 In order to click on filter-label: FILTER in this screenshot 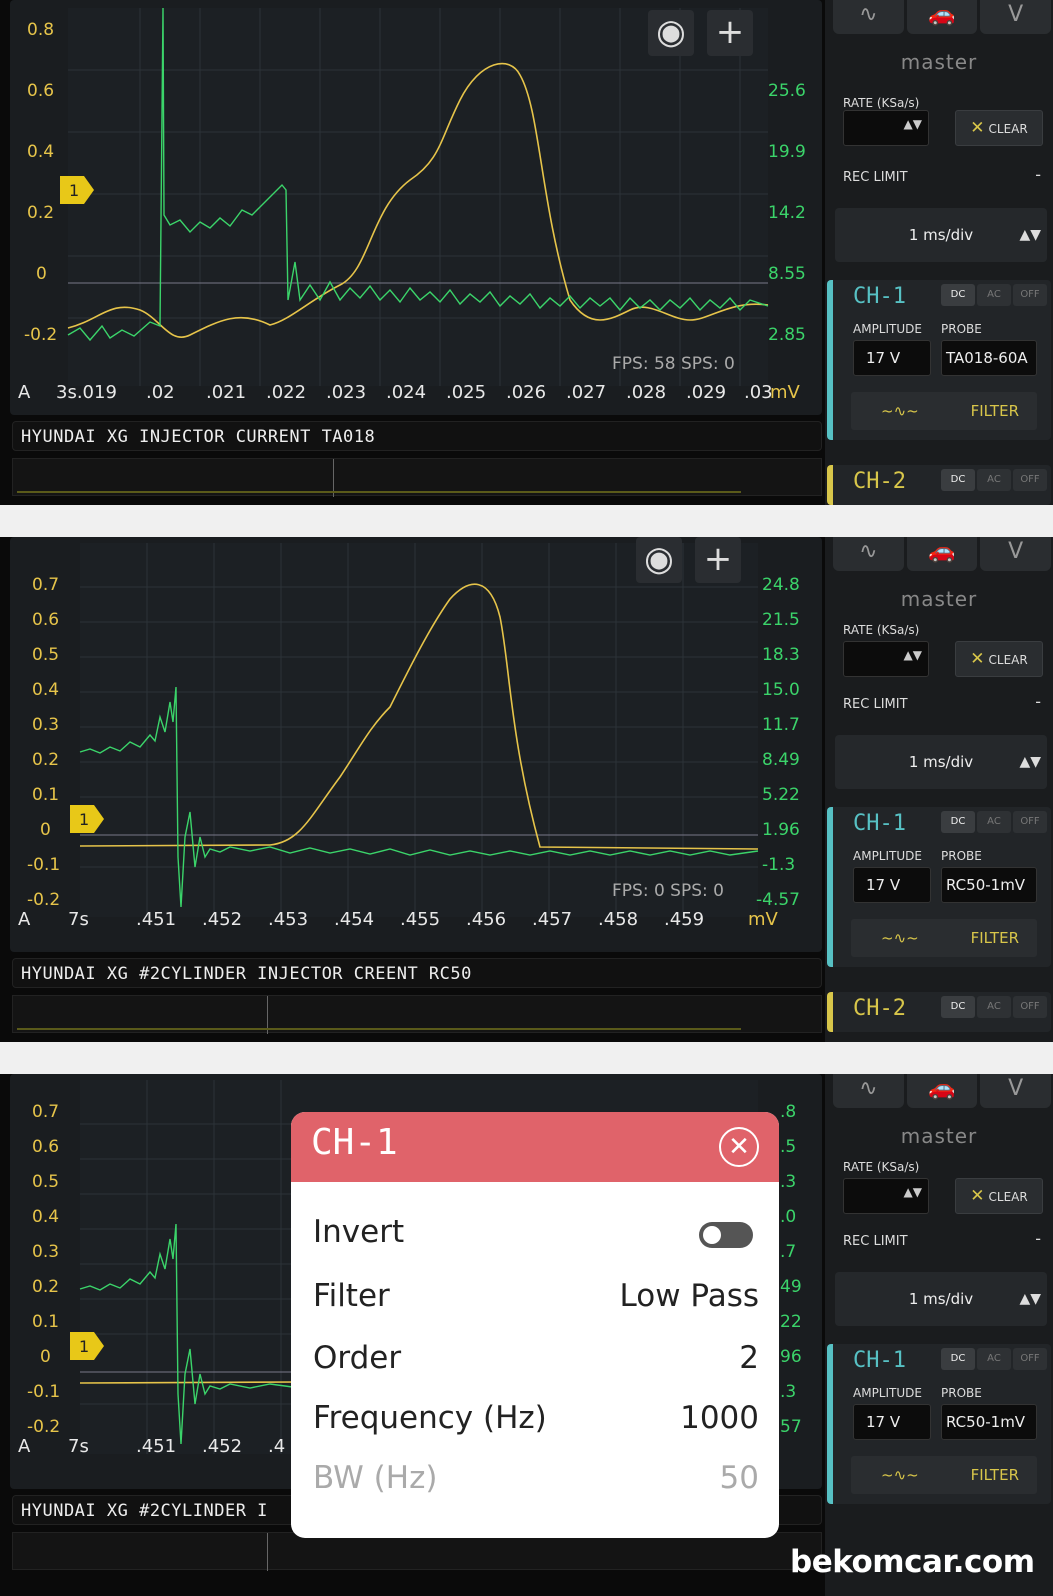, I will do `click(994, 1475)`.